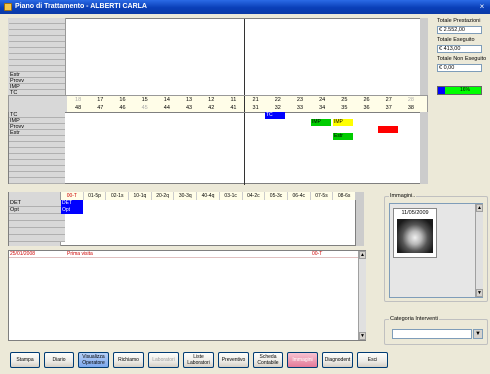 The width and height of the screenshot is (490, 374). I want to click on totale-eseguito-label: Totale Eseguito, so click(456, 40).